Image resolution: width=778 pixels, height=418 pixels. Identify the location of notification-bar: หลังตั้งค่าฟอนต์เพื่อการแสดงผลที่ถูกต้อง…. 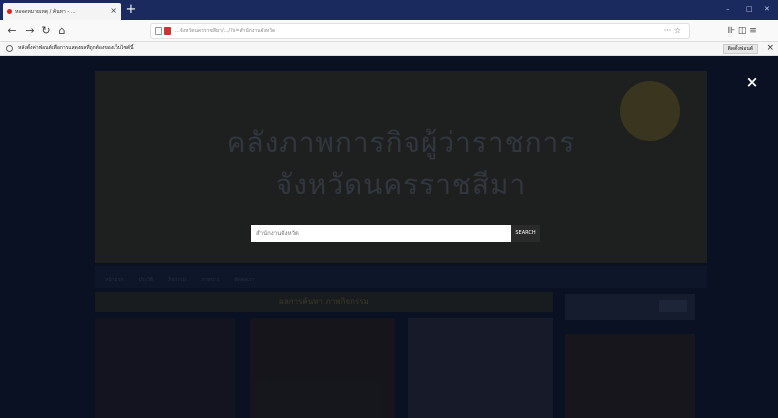
(389, 49).